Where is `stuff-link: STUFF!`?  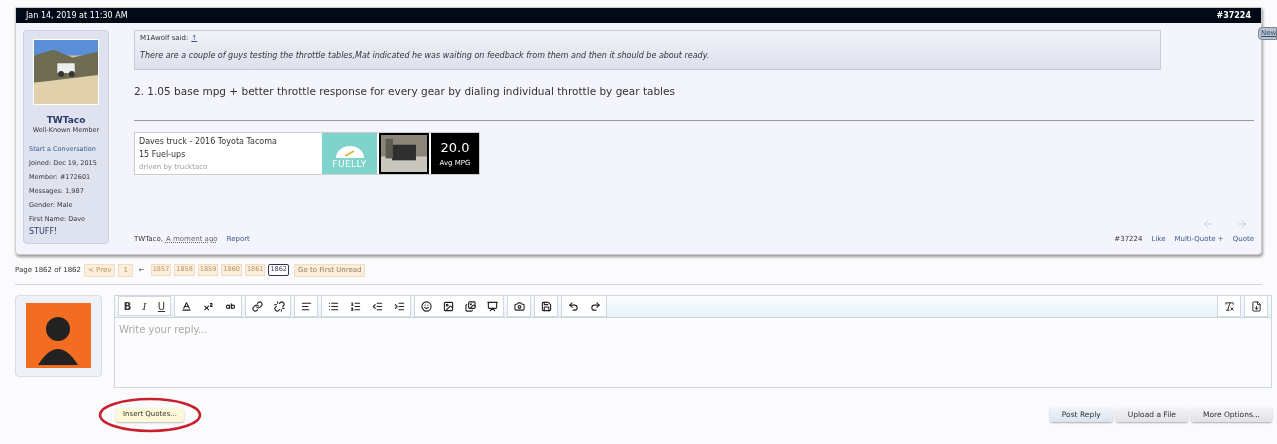
stuff-link: STUFF! is located at coordinates (67, 232).